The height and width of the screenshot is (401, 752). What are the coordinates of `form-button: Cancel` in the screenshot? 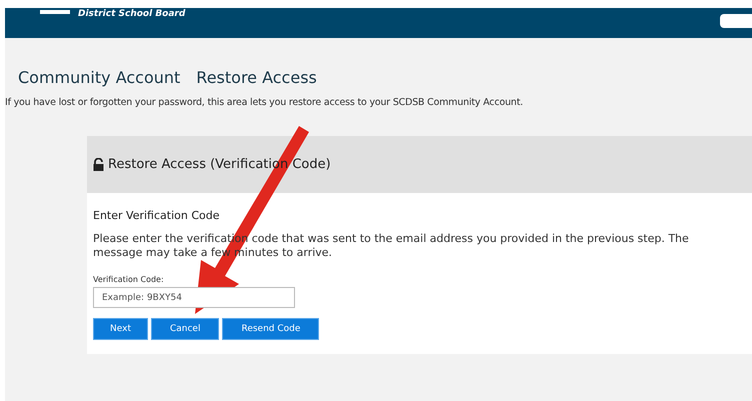 It's located at (185, 329).